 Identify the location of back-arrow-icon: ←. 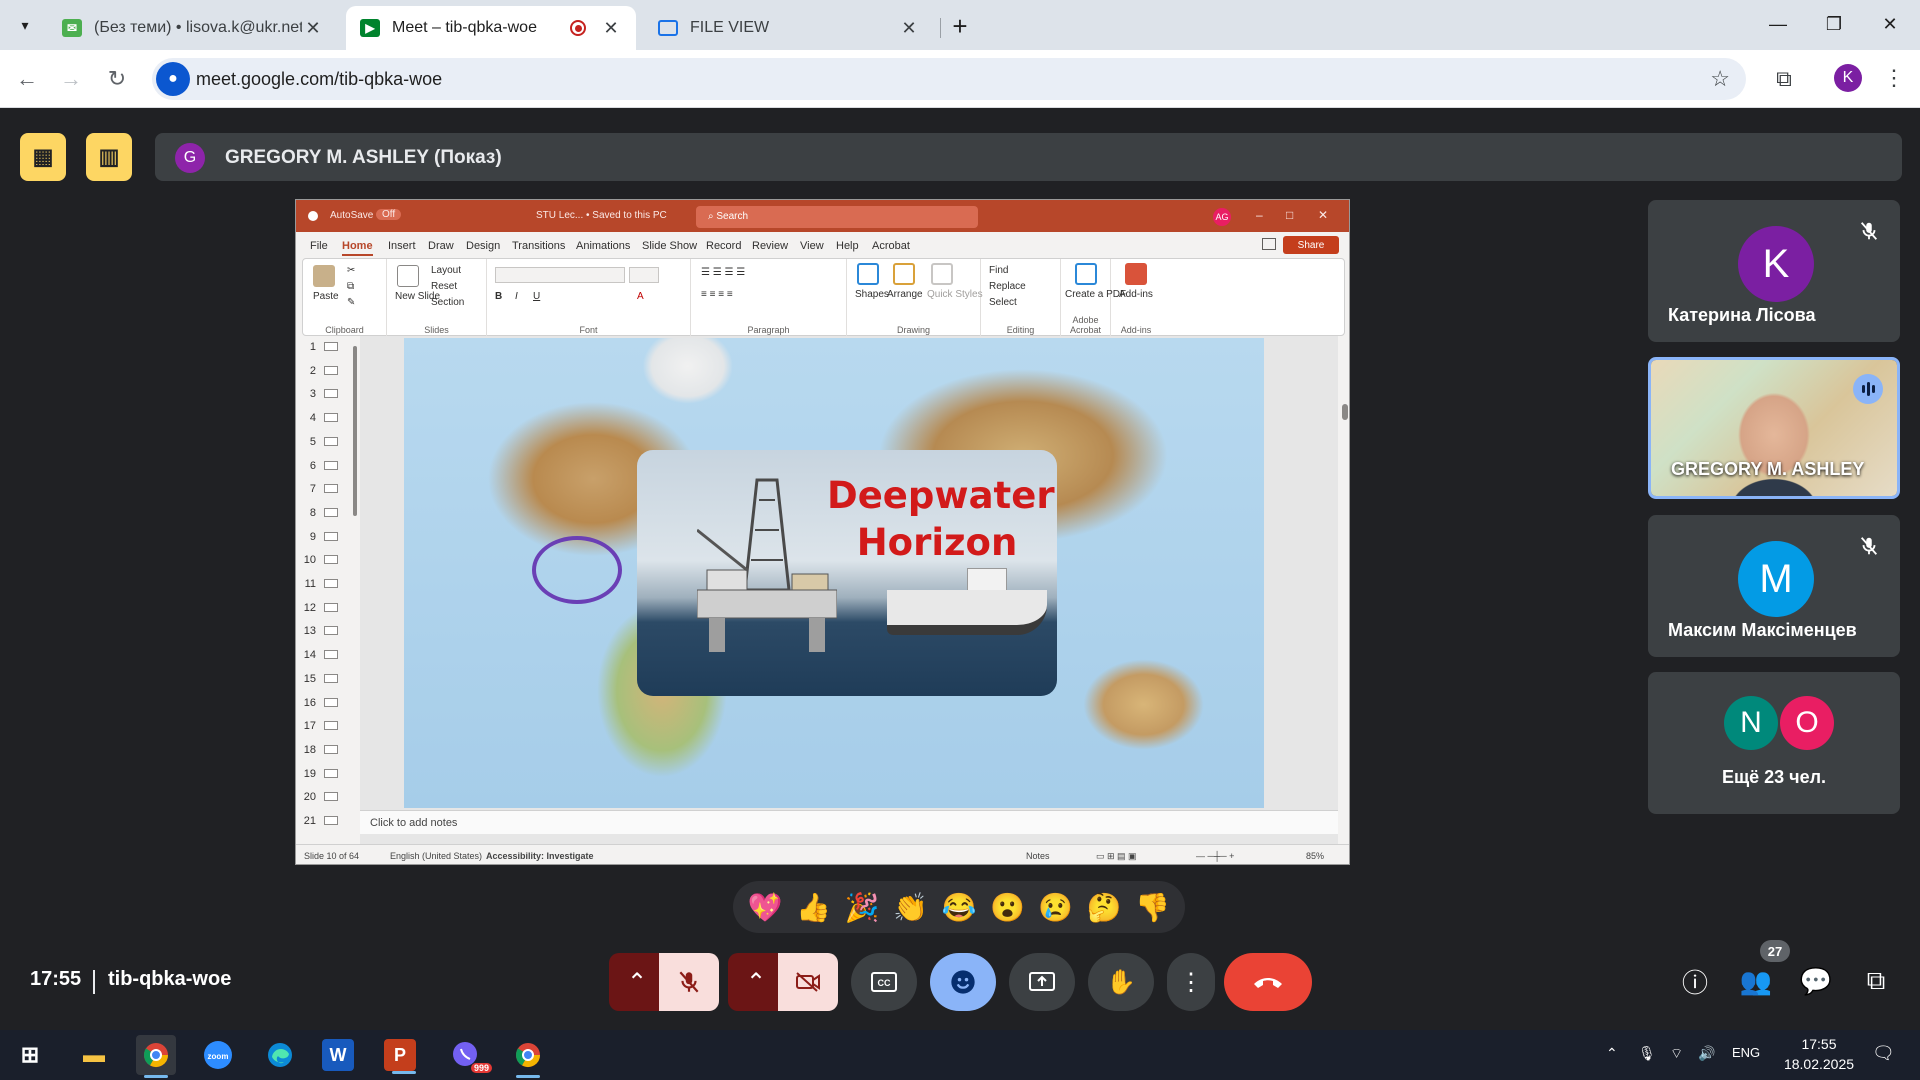
(27, 79).